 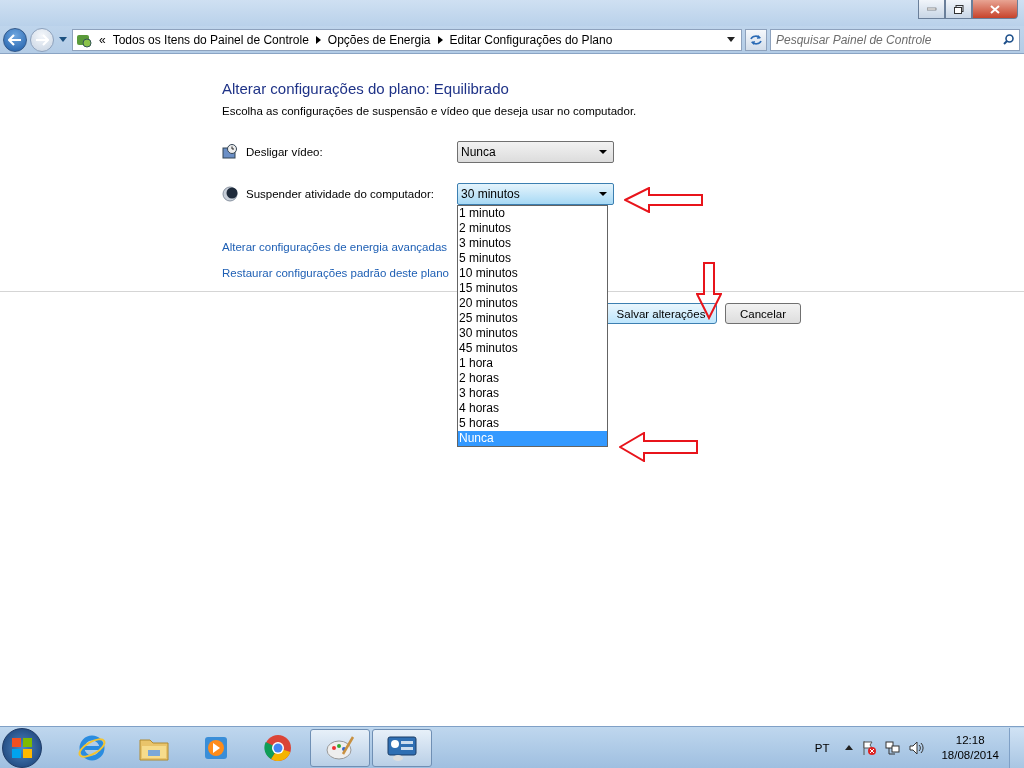 I want to click on forward-arrow-icon, so click(x=42, y=39).